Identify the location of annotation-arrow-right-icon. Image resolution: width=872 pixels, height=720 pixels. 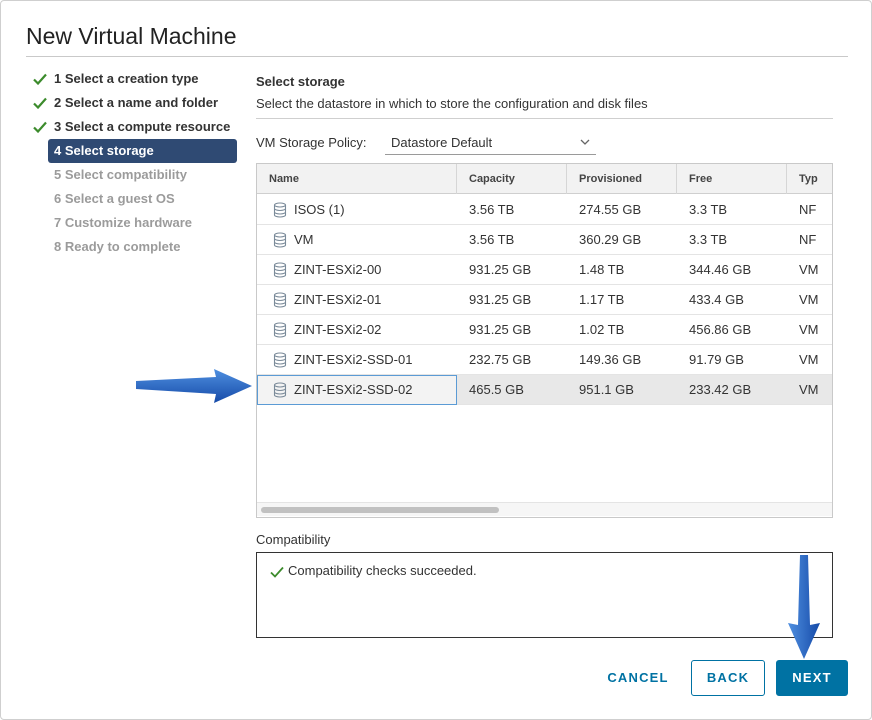
(194, 386).